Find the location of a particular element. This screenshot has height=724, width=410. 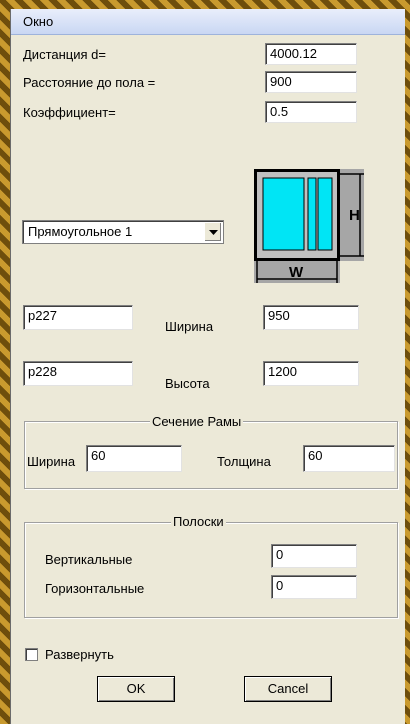

height-label: Высота is located at coordinates (187, 383).